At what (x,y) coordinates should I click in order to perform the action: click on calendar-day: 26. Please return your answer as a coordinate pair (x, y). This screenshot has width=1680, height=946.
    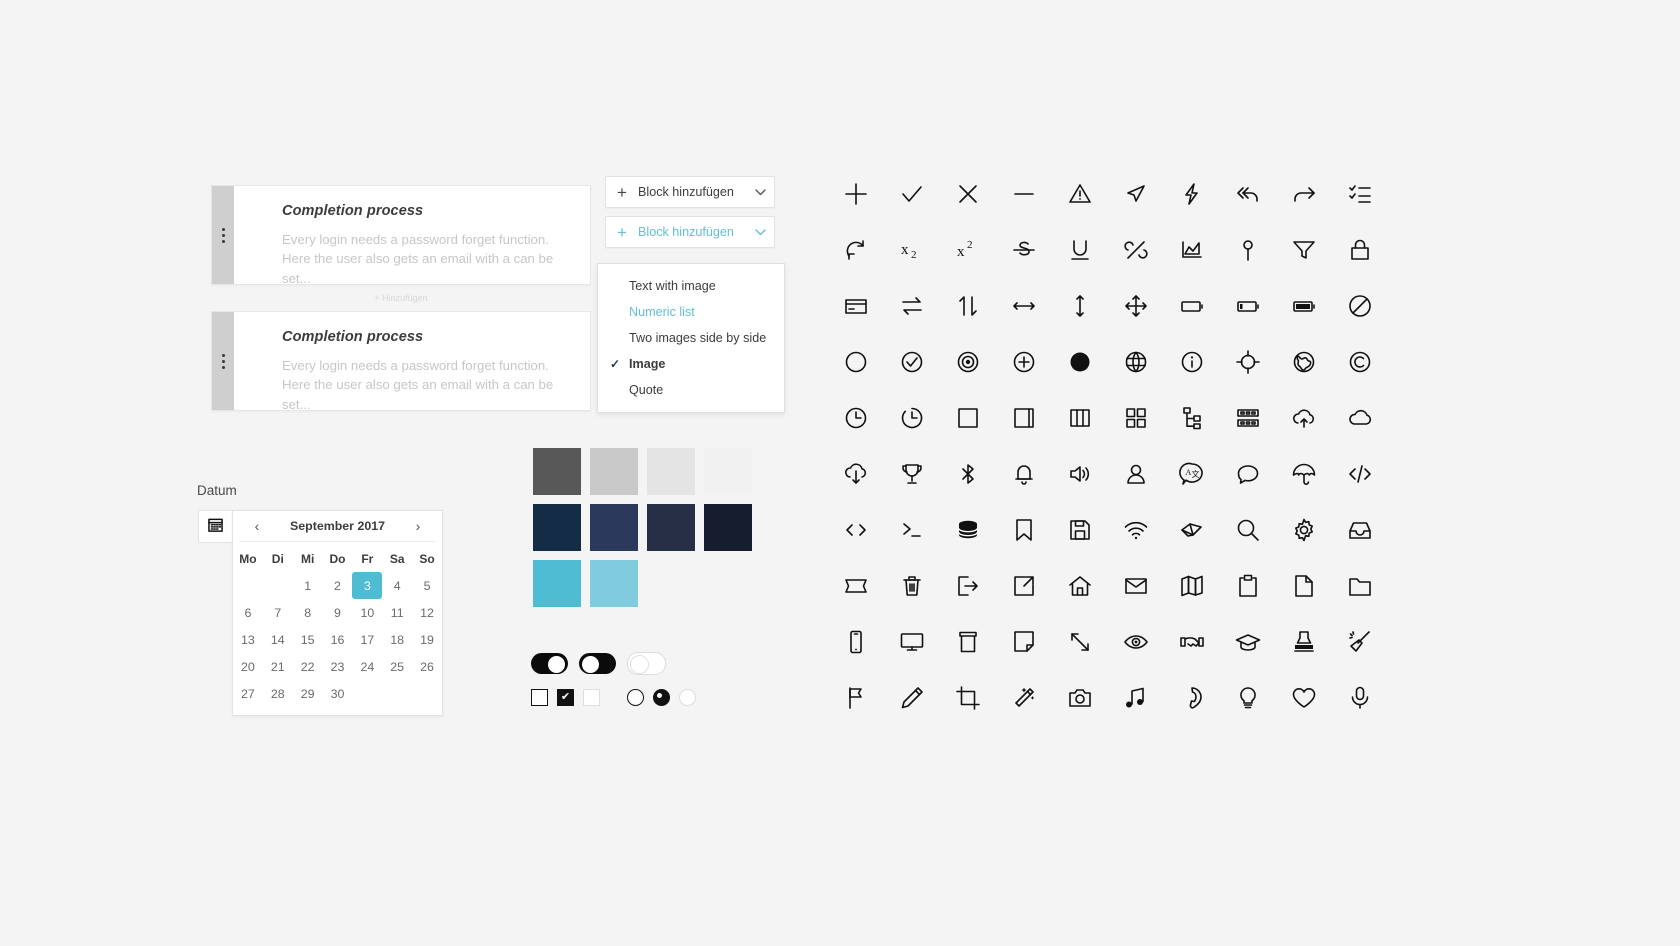
    Looking at the image, I should click on (427, 666).